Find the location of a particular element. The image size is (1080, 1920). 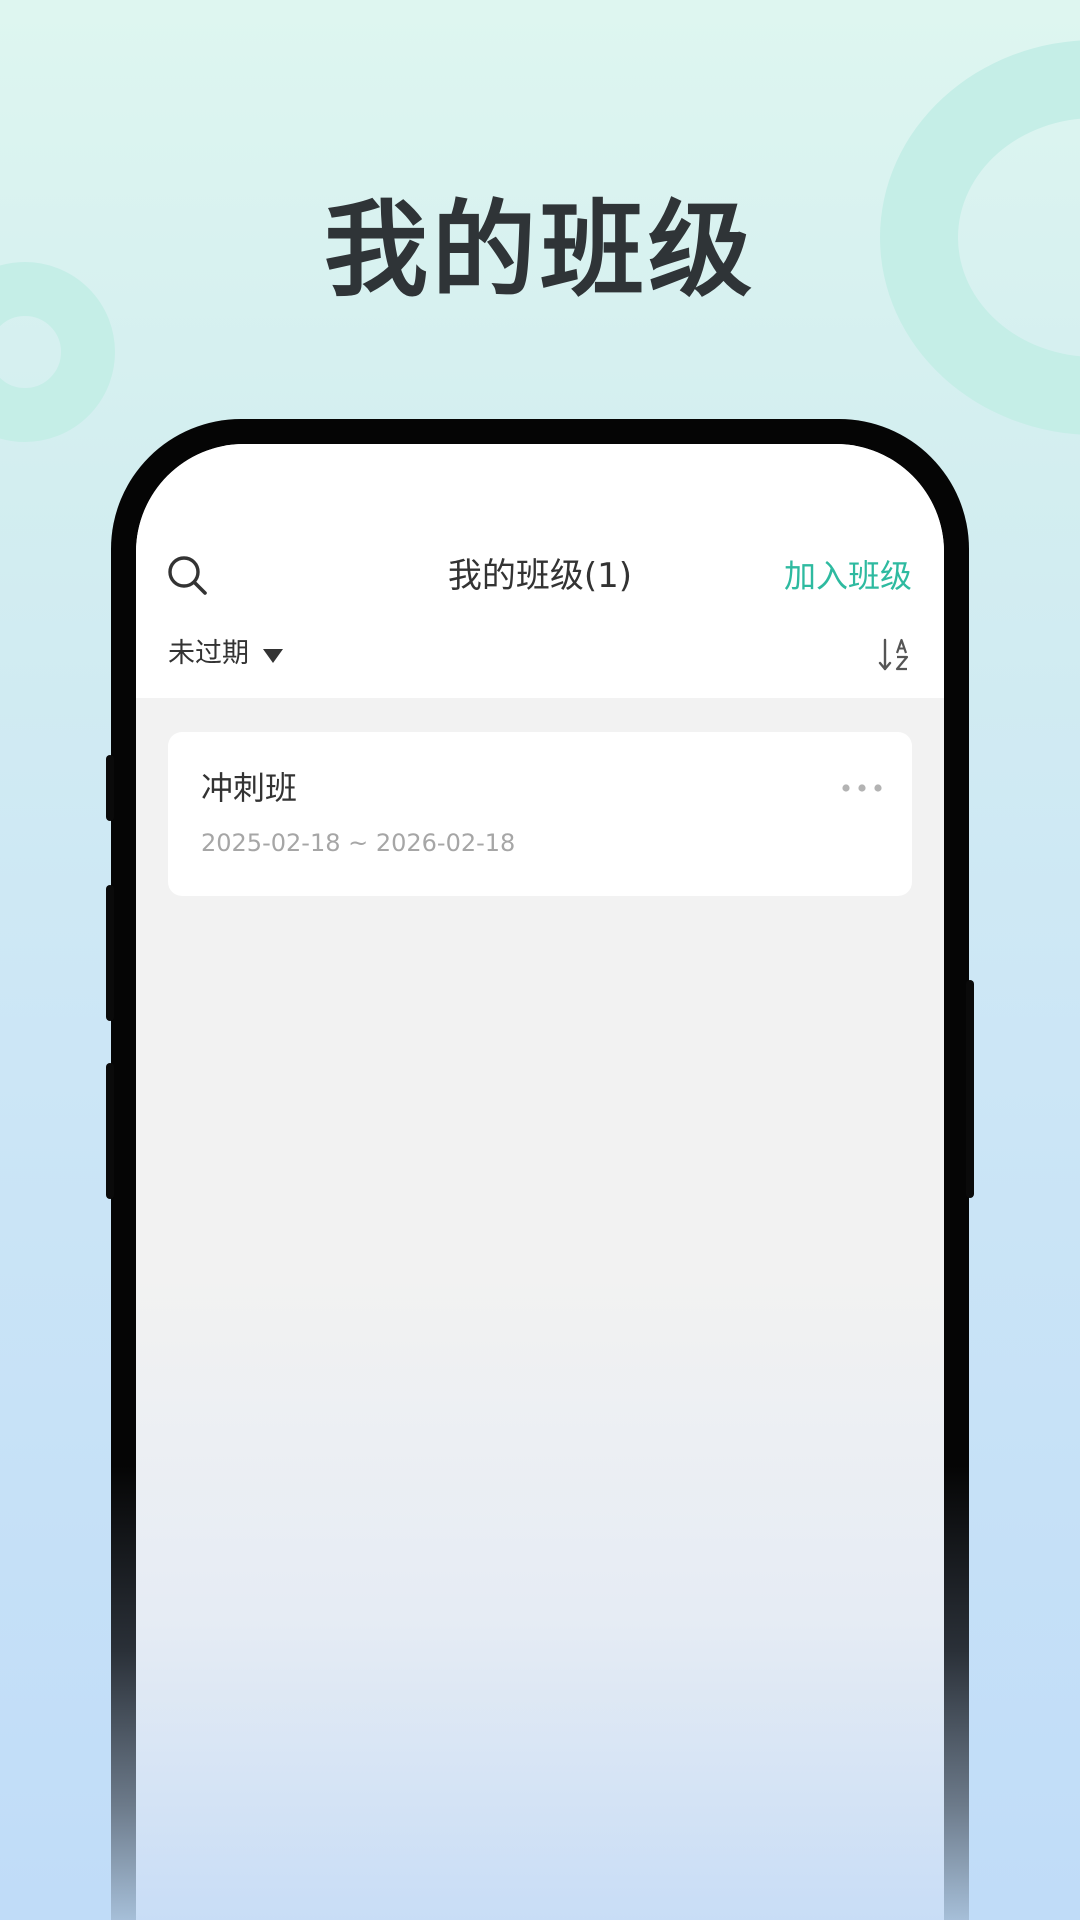

status-filter-dropdown: 未过期 is located at coordinates (225, 654).